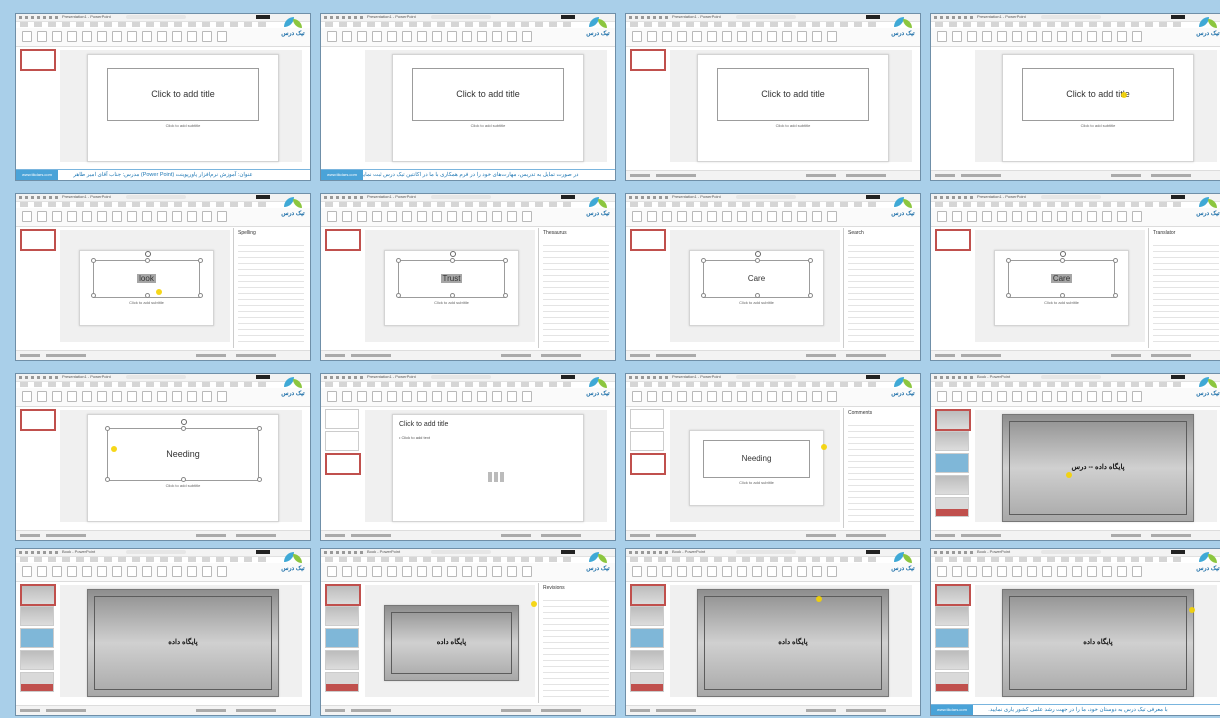 The width and height of the screenshot is (1220, 718). What do you see at coordinates (488, 468) in the screenshot?
I see `slide: Click to add title • Click to add text` at bounding box center [488, 468].